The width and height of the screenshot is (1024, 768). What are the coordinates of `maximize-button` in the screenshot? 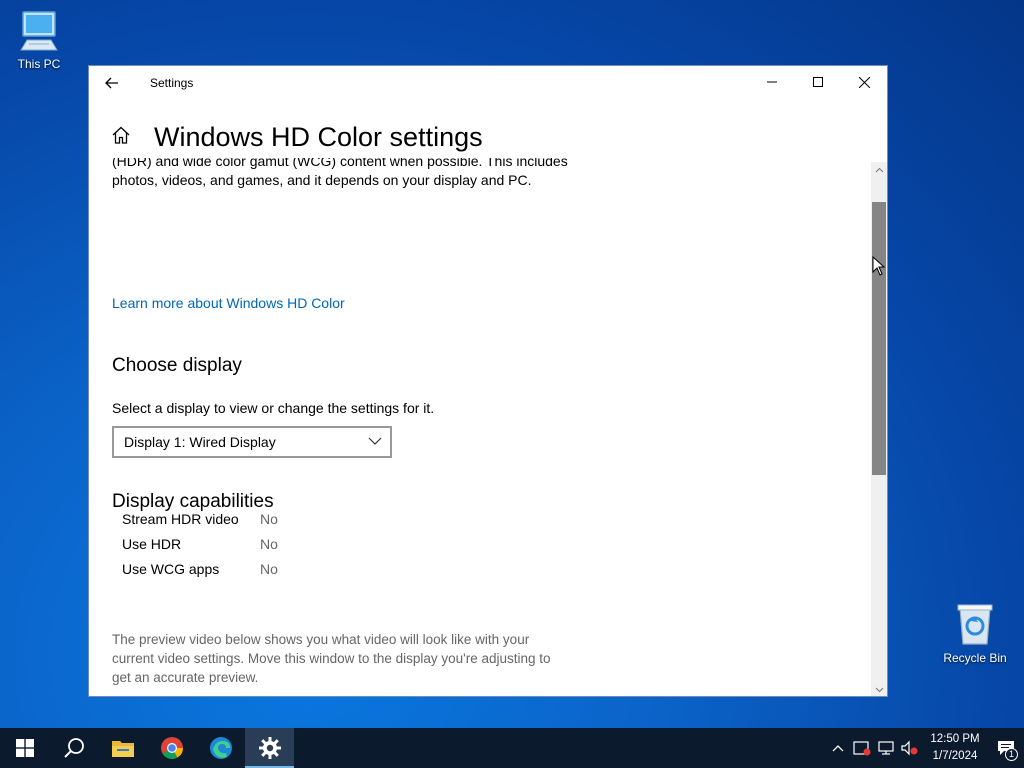 It's located at (818, 82).